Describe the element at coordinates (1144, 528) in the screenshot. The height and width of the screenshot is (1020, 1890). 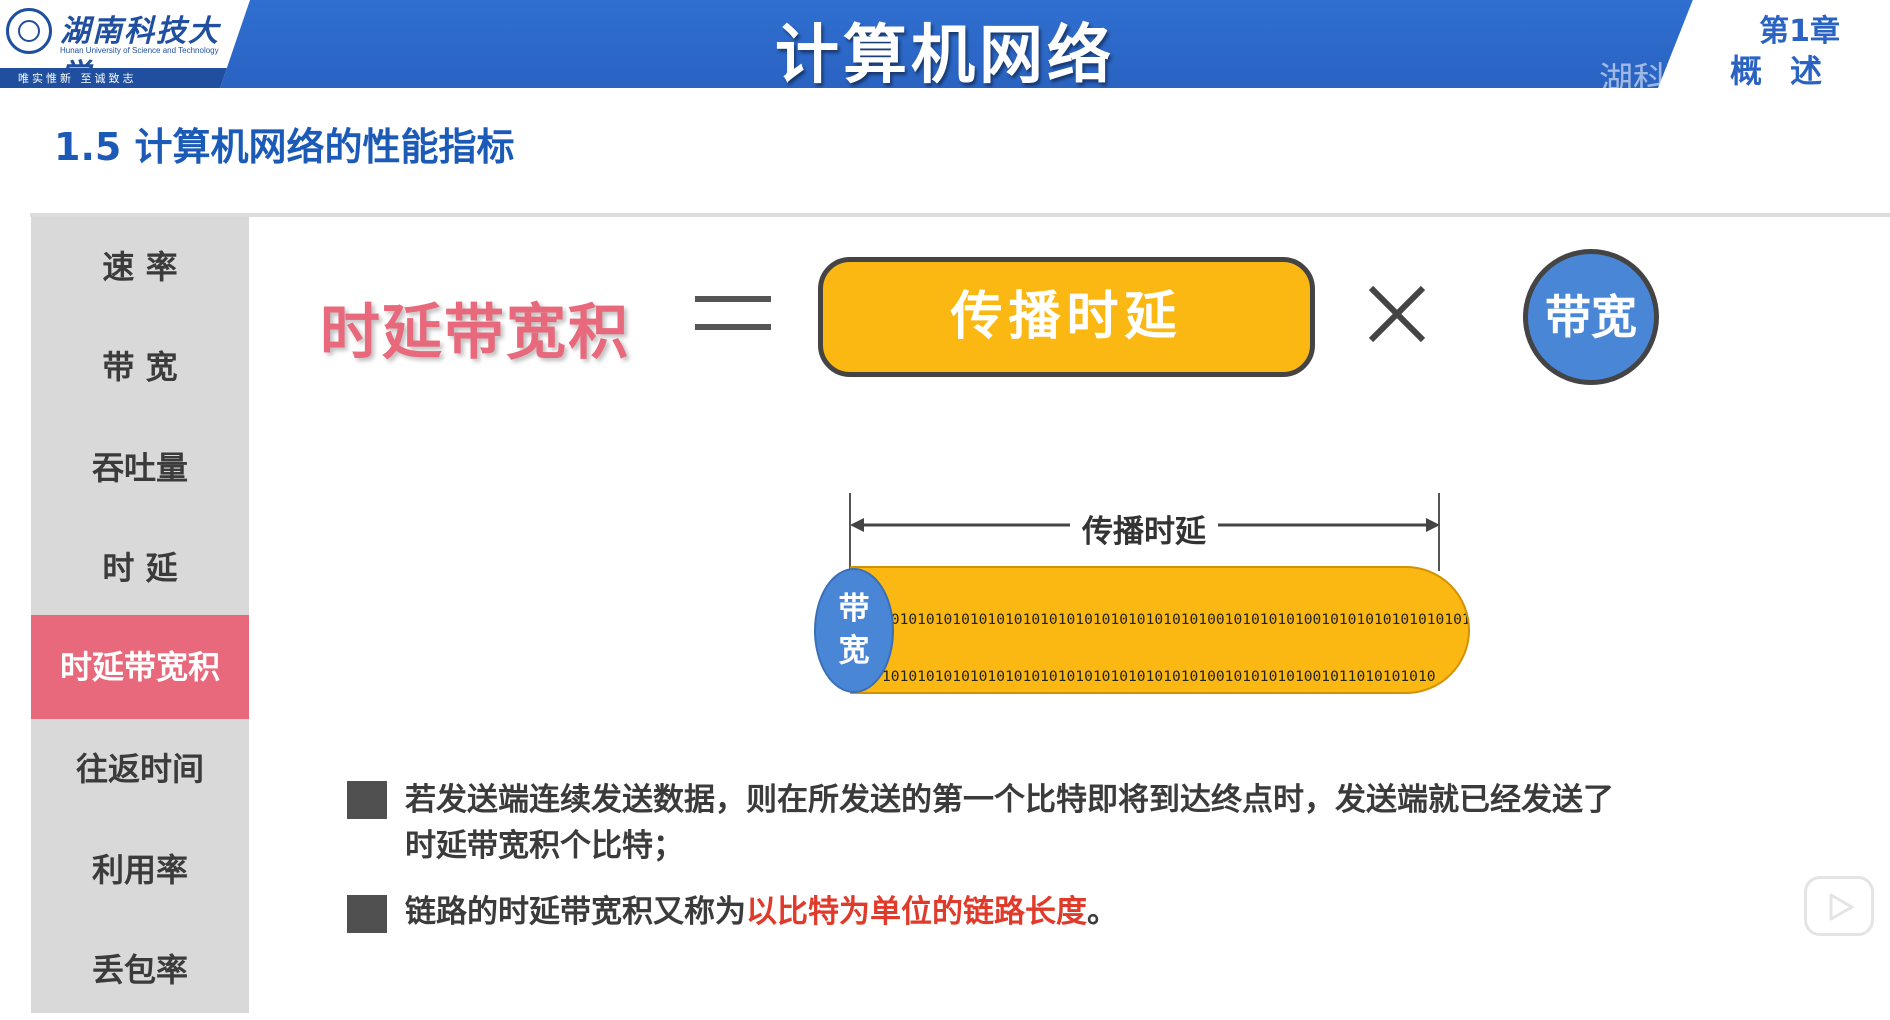
I see `dimension-label: 传播时延` at that location.